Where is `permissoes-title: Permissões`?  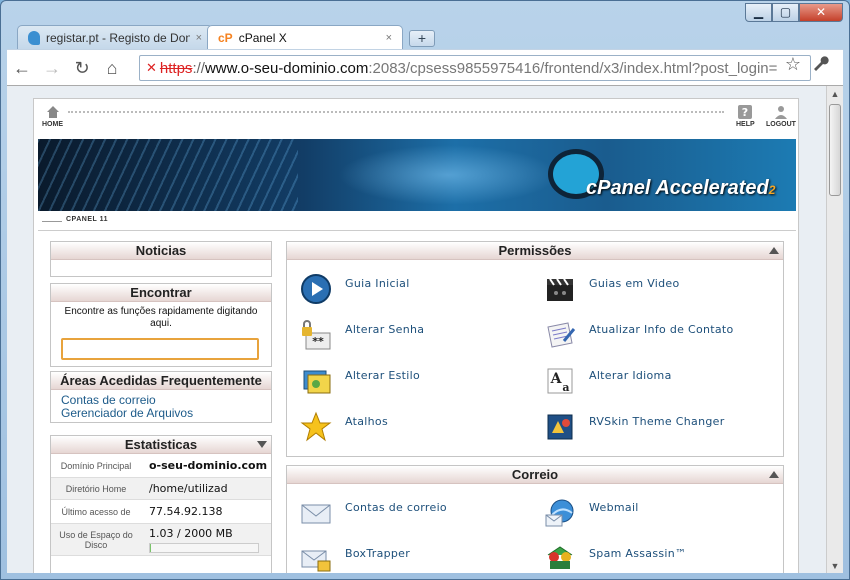 permissoes-title: Permissões is located at coordinates (535, 250).